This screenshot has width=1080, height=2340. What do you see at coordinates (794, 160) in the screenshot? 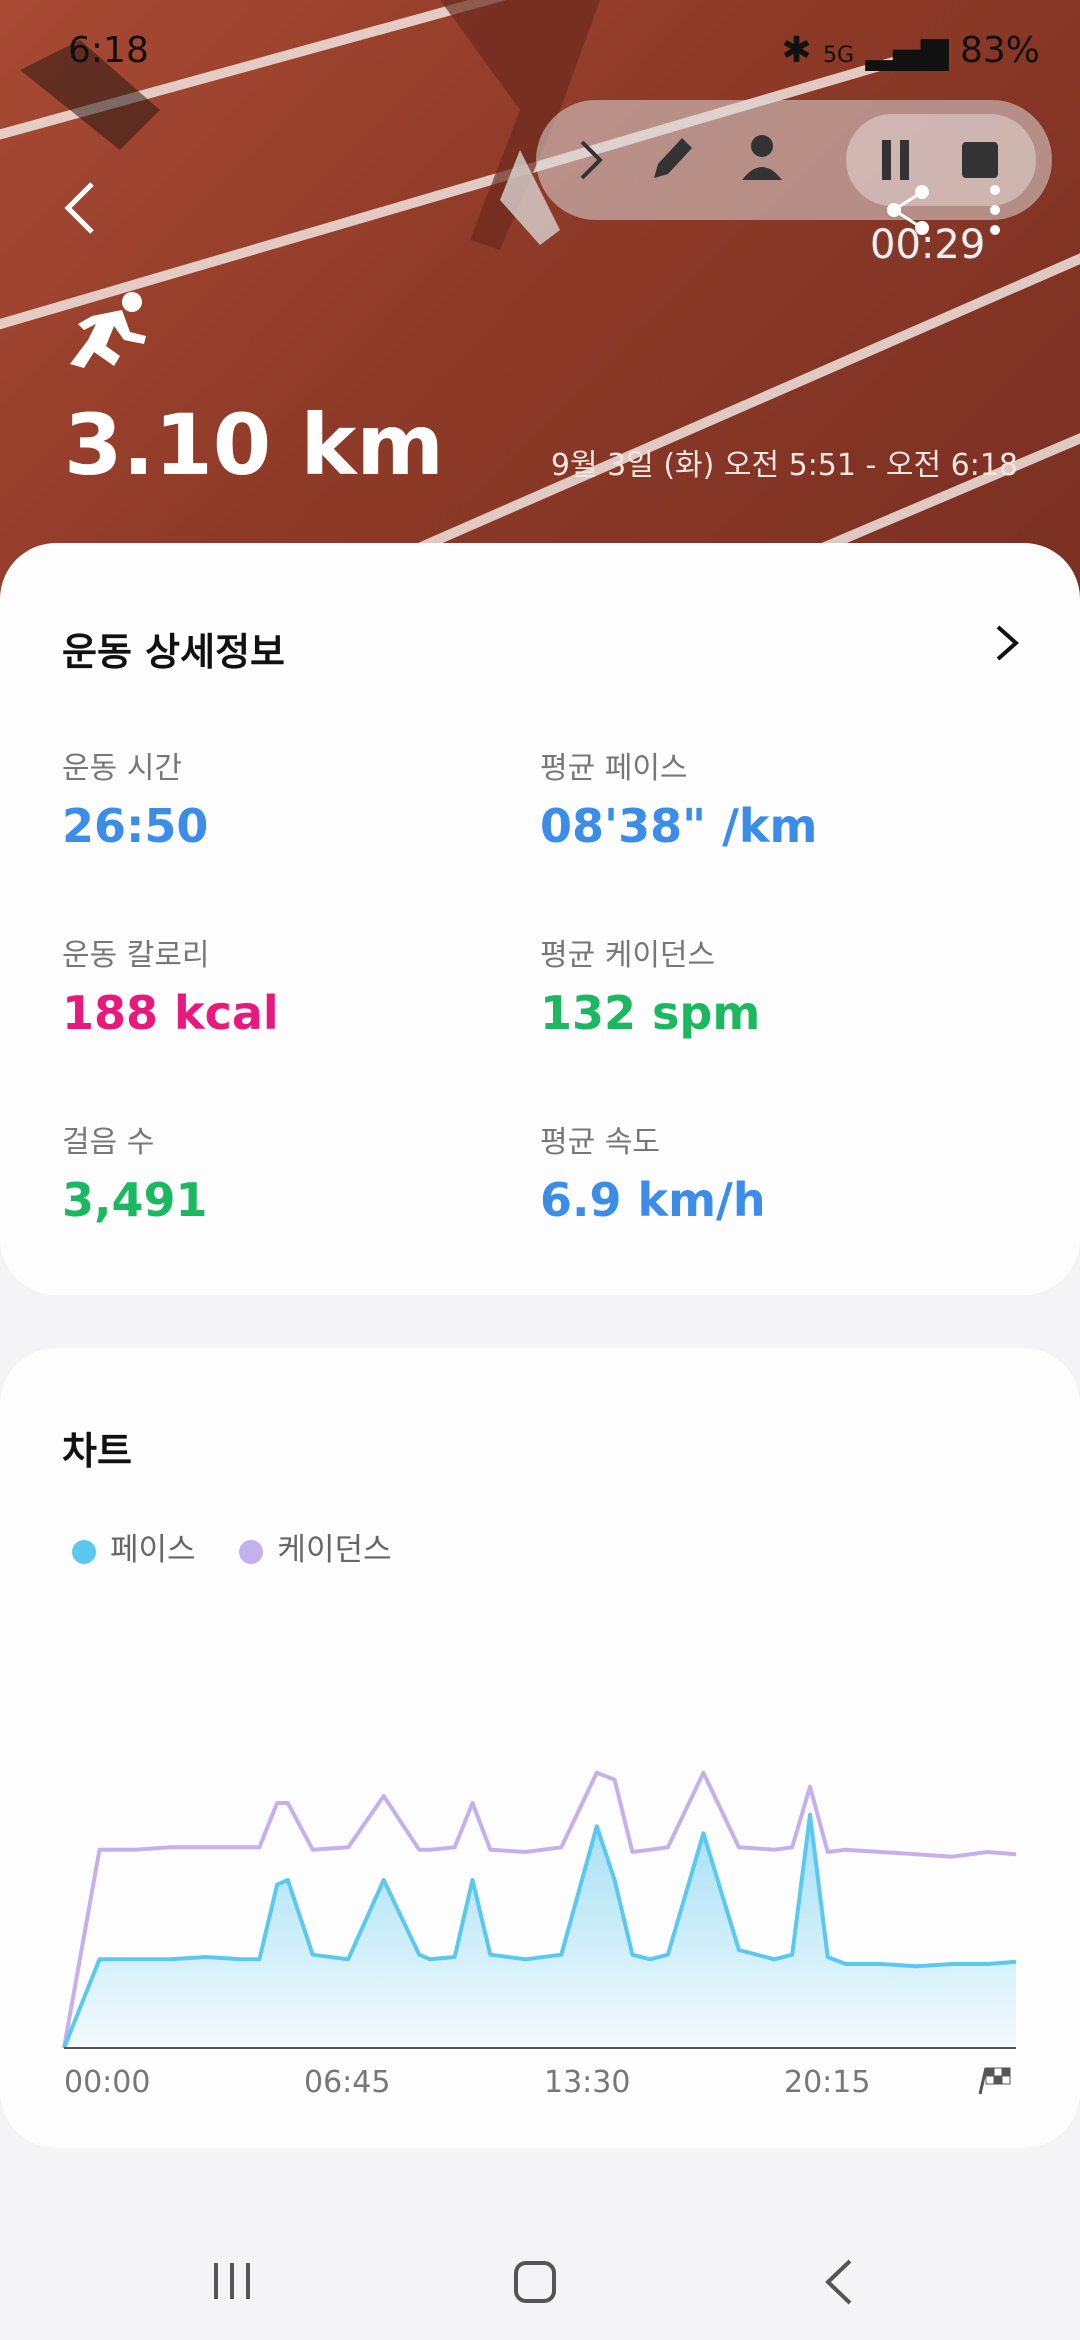
I see `screen-recorder-bar` at bounding box center [794, 160].